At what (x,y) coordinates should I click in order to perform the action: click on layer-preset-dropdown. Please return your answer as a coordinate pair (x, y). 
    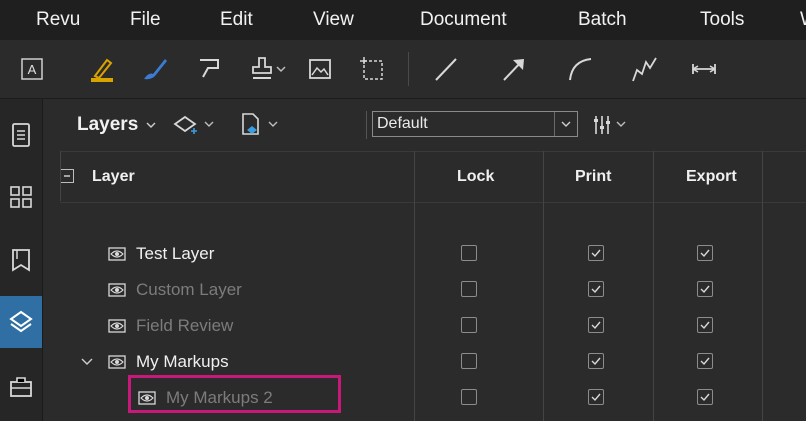
    Looking at the image, I should click on (565, 124).